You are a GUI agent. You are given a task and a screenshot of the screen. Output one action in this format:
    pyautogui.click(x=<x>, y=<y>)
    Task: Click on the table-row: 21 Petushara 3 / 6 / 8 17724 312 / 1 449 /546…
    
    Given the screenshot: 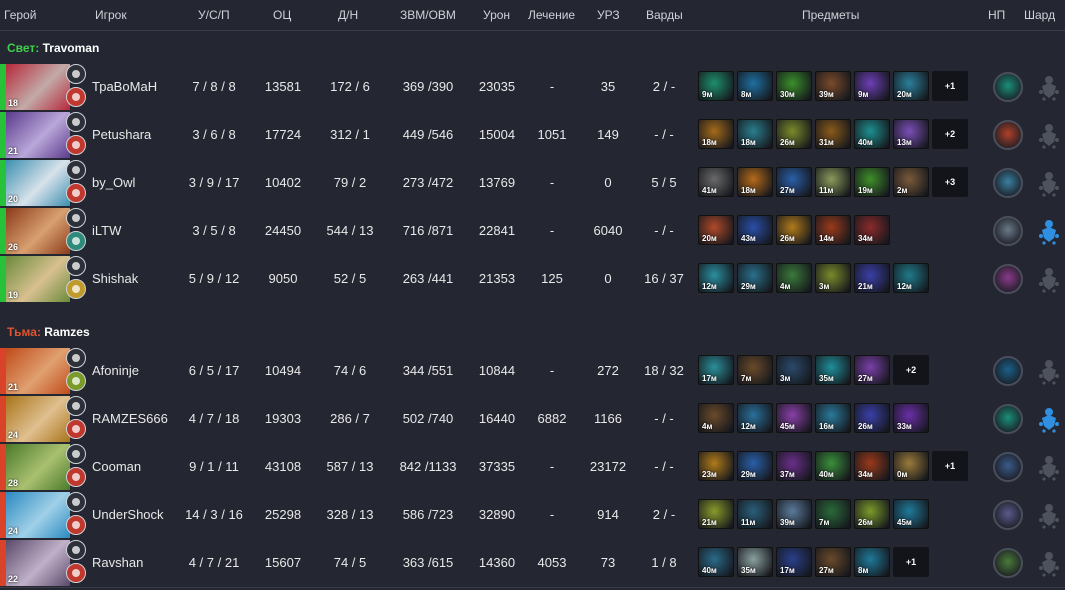 What is the action you would take?
    pyautogui.click(x=532, y=135)
    